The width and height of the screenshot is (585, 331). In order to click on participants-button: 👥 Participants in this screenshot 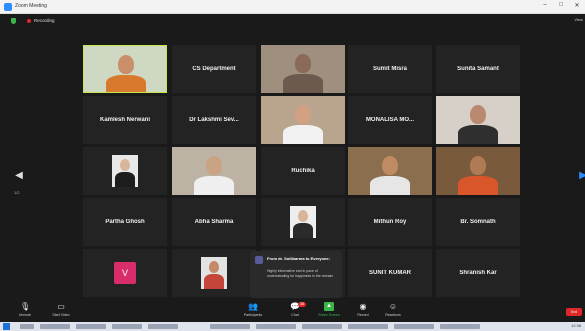, I will do `click(253, 312)`.